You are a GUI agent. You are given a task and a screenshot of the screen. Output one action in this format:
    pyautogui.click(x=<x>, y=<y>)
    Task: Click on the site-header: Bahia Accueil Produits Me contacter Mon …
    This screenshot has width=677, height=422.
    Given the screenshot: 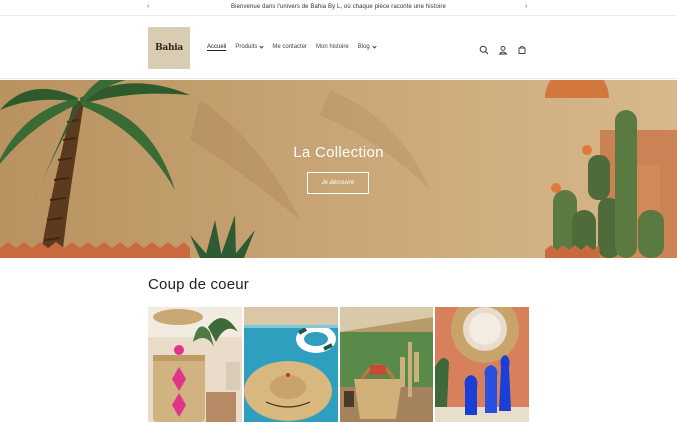 What is the action you would take?
    pyautogui.click(x=338, y=47)
    